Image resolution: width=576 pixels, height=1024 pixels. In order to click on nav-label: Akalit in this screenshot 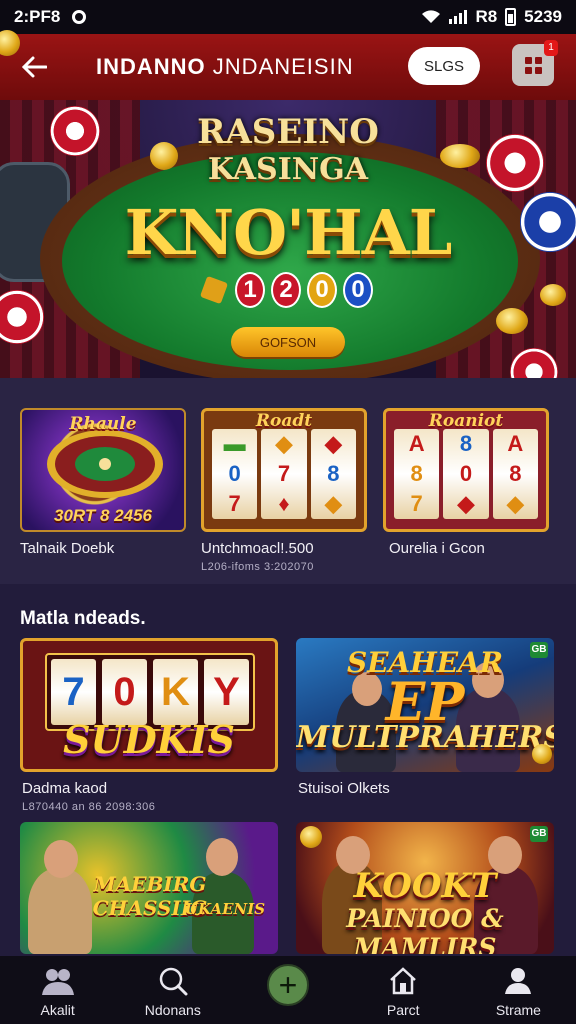, I will do `click(57, 1010)`.